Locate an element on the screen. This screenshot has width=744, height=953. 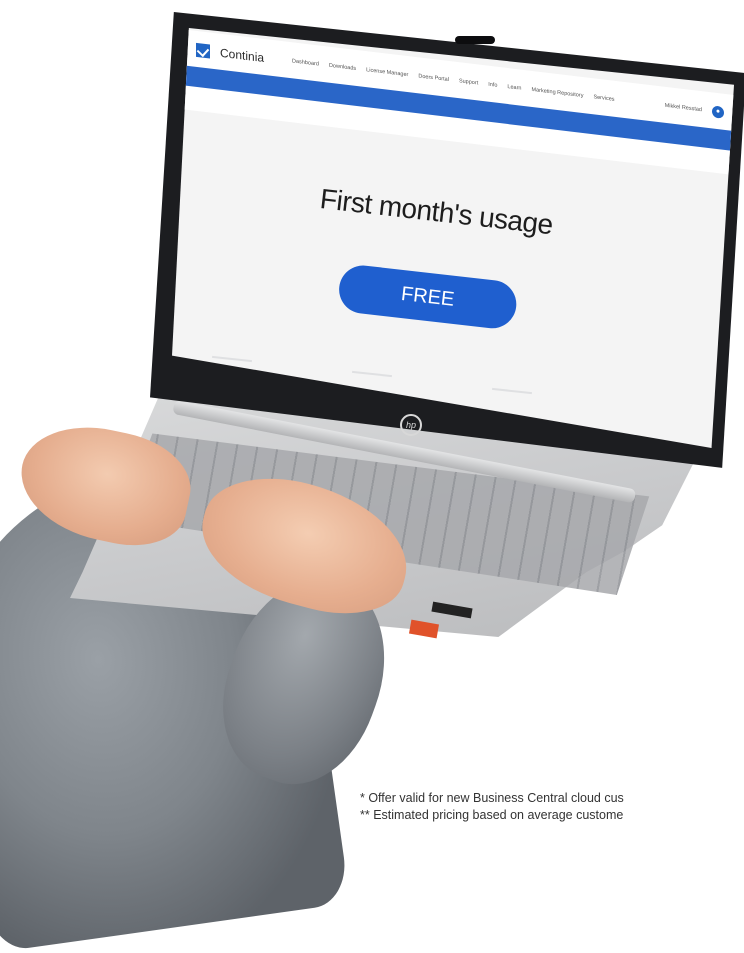
webcam is located at coordinates (475, 40).